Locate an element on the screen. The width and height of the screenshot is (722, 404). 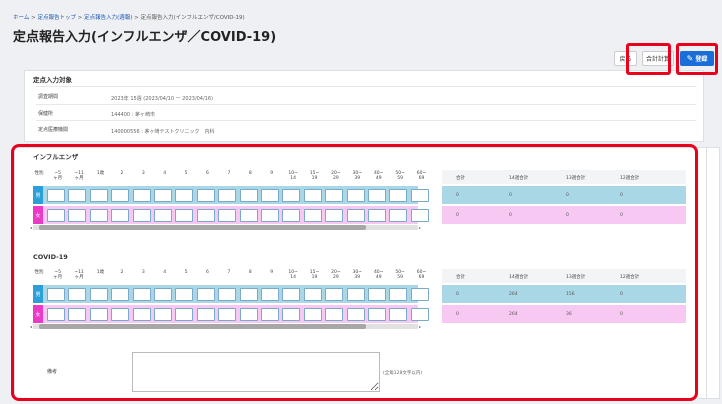
age-column-header: 60~ 69 is located at coordinates (421, 275).